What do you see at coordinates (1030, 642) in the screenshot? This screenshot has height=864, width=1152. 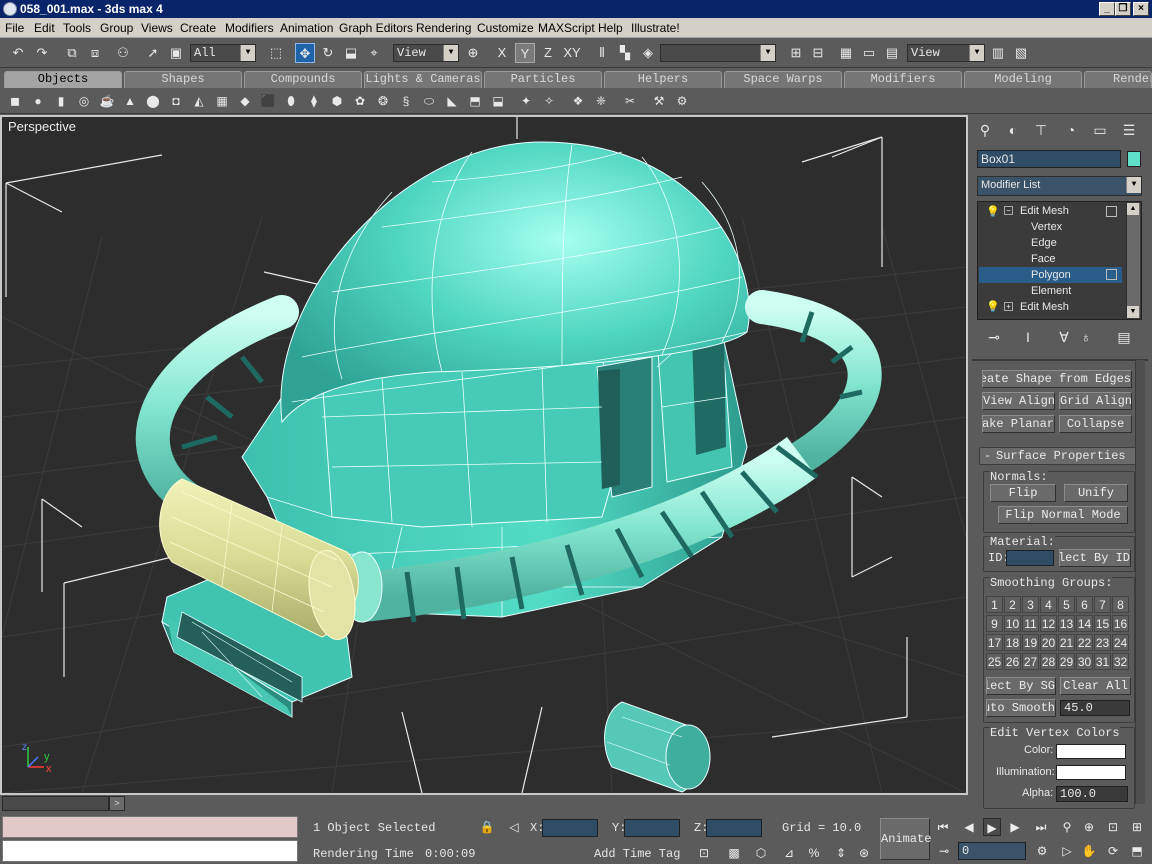 I see `smoothing-group-19: 19` at bounding box center [1030, 642].